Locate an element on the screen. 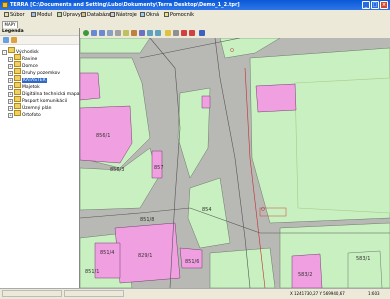 The width and height of the screenshot is (390, 299). parcel-label: 583/2 is located at coordinates (305, 275).